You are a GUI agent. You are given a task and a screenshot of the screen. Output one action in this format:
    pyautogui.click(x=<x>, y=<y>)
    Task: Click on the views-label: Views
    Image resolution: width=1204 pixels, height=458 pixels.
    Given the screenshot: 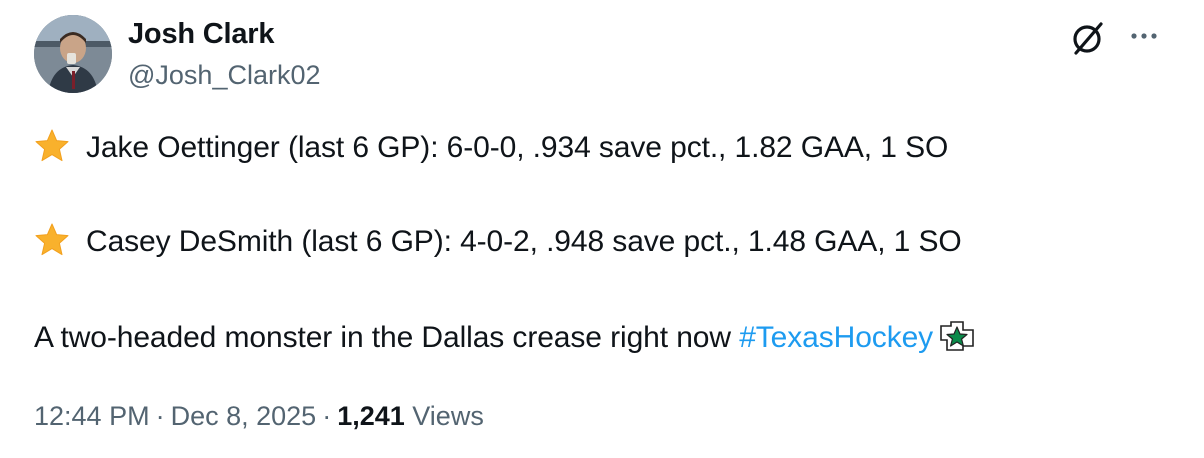 What is the action you would take?
    pyautogui.click(x=448, y=416)
    